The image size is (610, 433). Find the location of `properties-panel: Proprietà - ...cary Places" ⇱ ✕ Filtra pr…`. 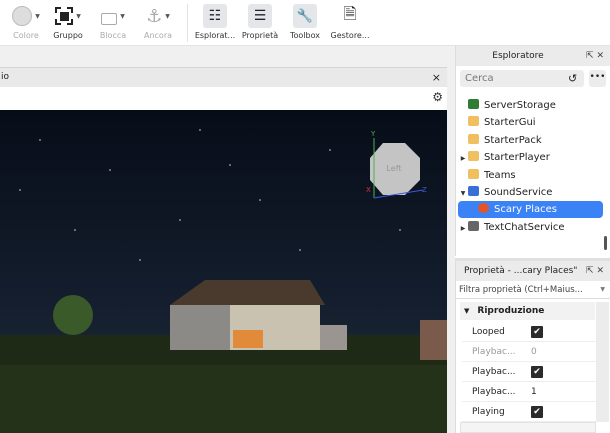

properties-panel: Proprietà - ...cary Places" ⇱ ✕ Filtra pr… is located at coordinates (532, 345).